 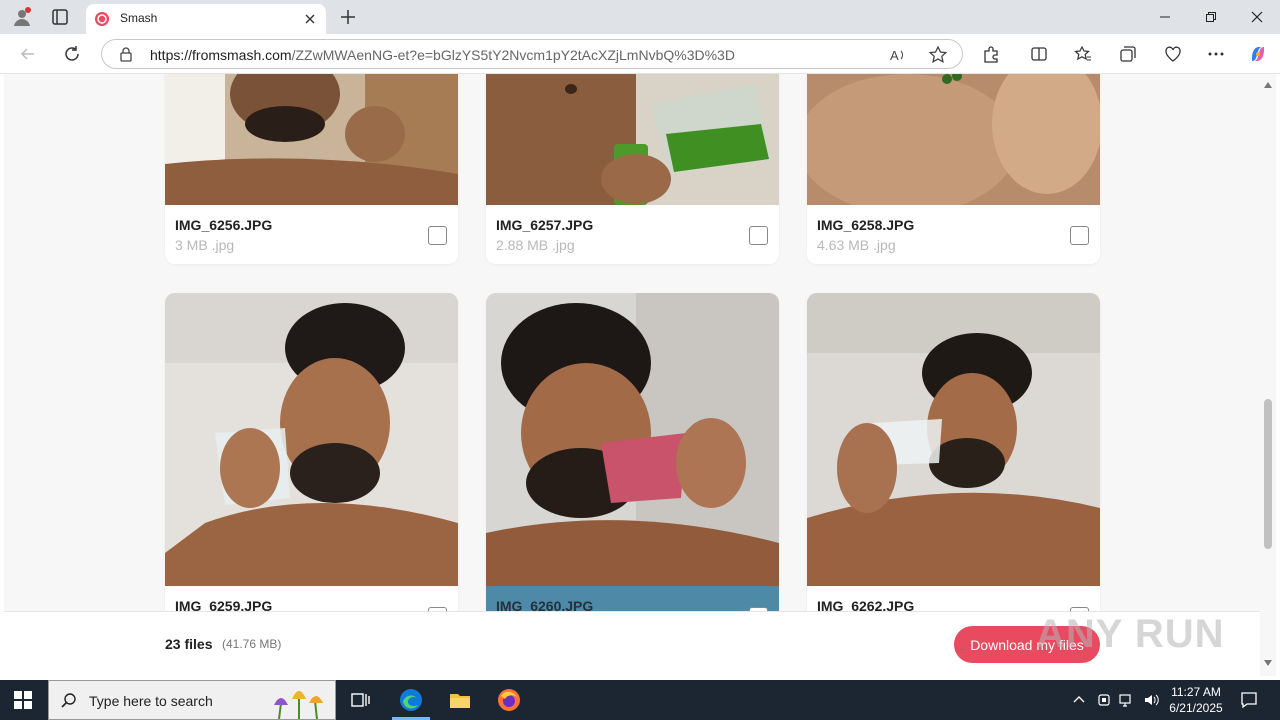 I want to click on tab-title: Smash, so click(x=139, y=18).